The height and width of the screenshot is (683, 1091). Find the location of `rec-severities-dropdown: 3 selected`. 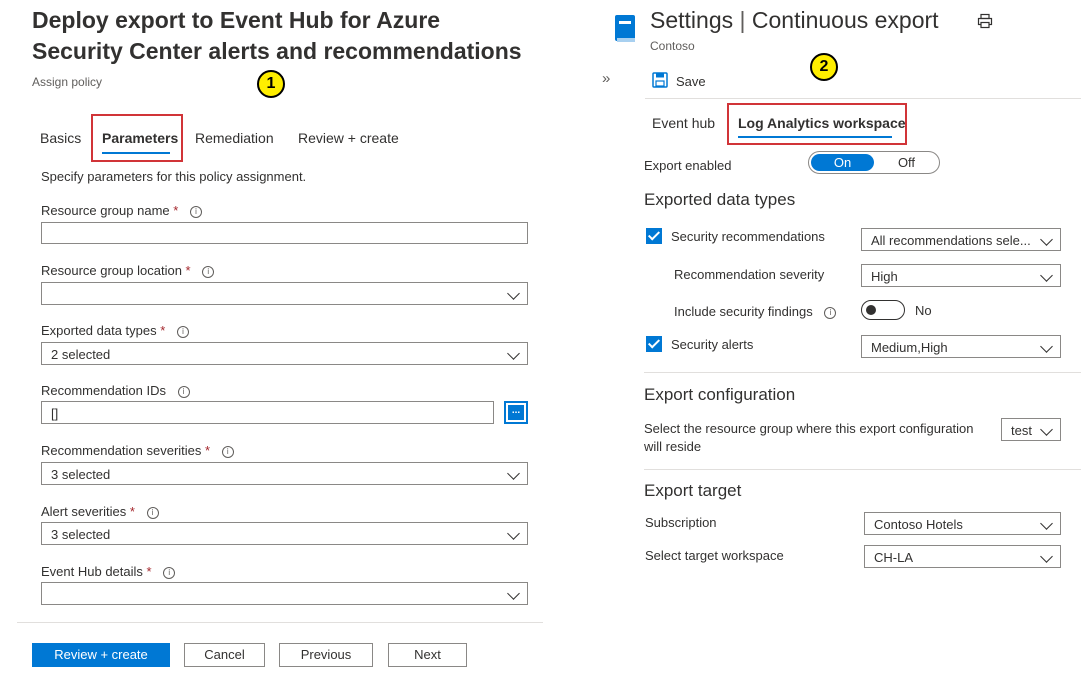

rec-severities-dropdown: 3 selected is located at coordinates (284, 473).